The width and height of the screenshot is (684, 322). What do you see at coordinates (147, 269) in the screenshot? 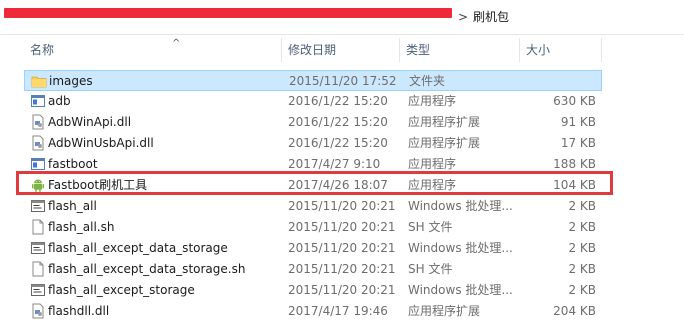
I see `file-name: flash_all_except_data_storage.sh` at bounding box center [147, 269].